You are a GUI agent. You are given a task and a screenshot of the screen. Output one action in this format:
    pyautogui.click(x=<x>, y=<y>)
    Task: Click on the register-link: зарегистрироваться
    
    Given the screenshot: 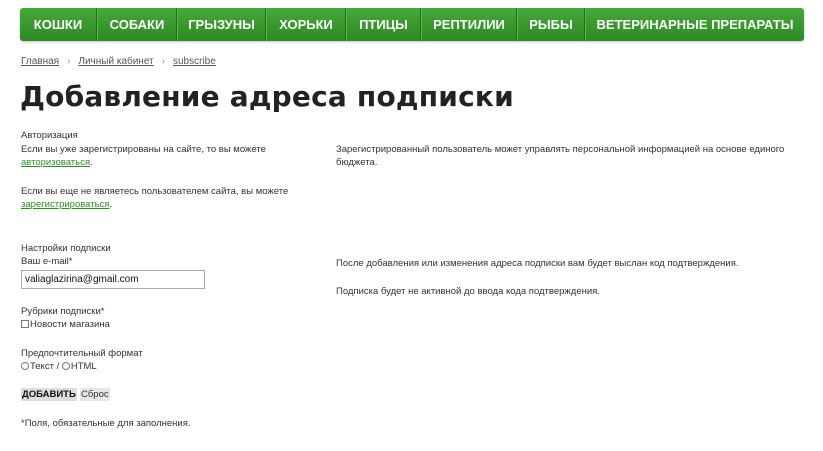 What is the action you would take?
    pyautogui.click(x=65, y=204)
    